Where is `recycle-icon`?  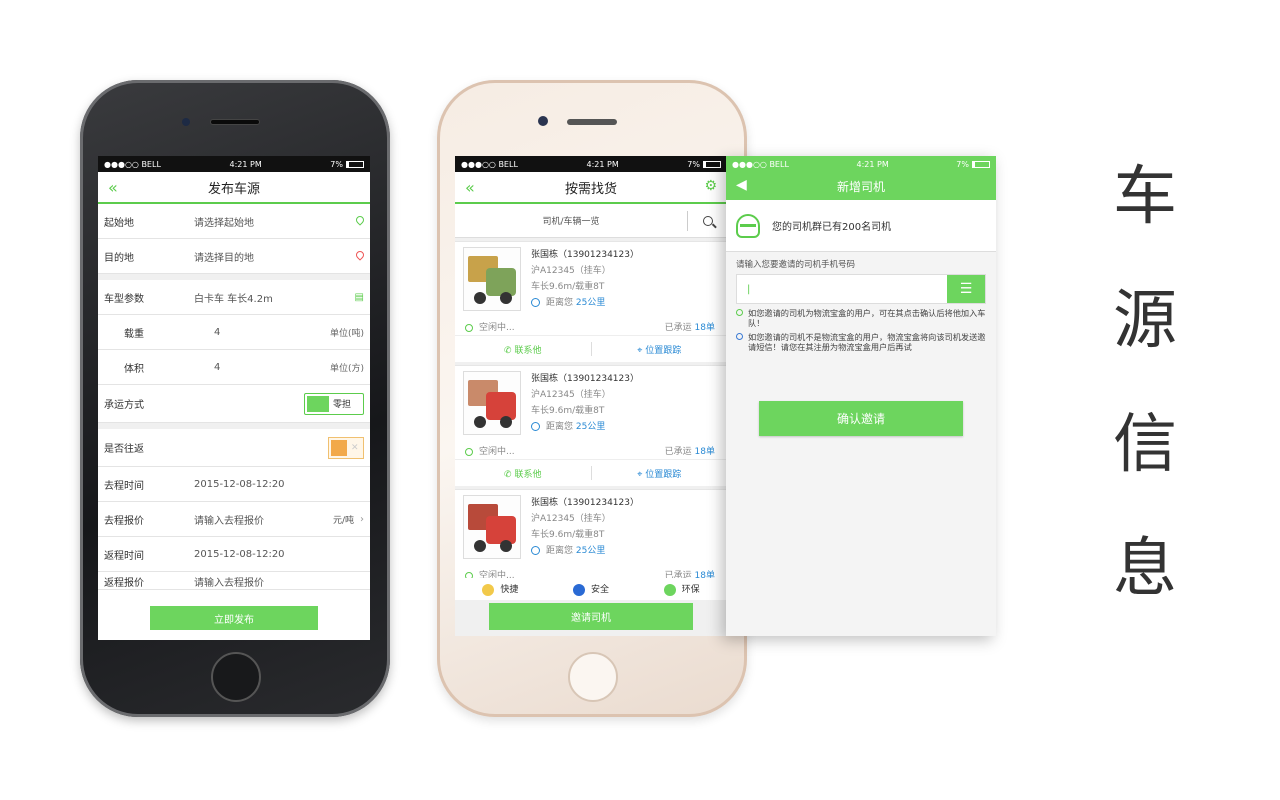
recycle-icon is located at coordinates (669, 589).